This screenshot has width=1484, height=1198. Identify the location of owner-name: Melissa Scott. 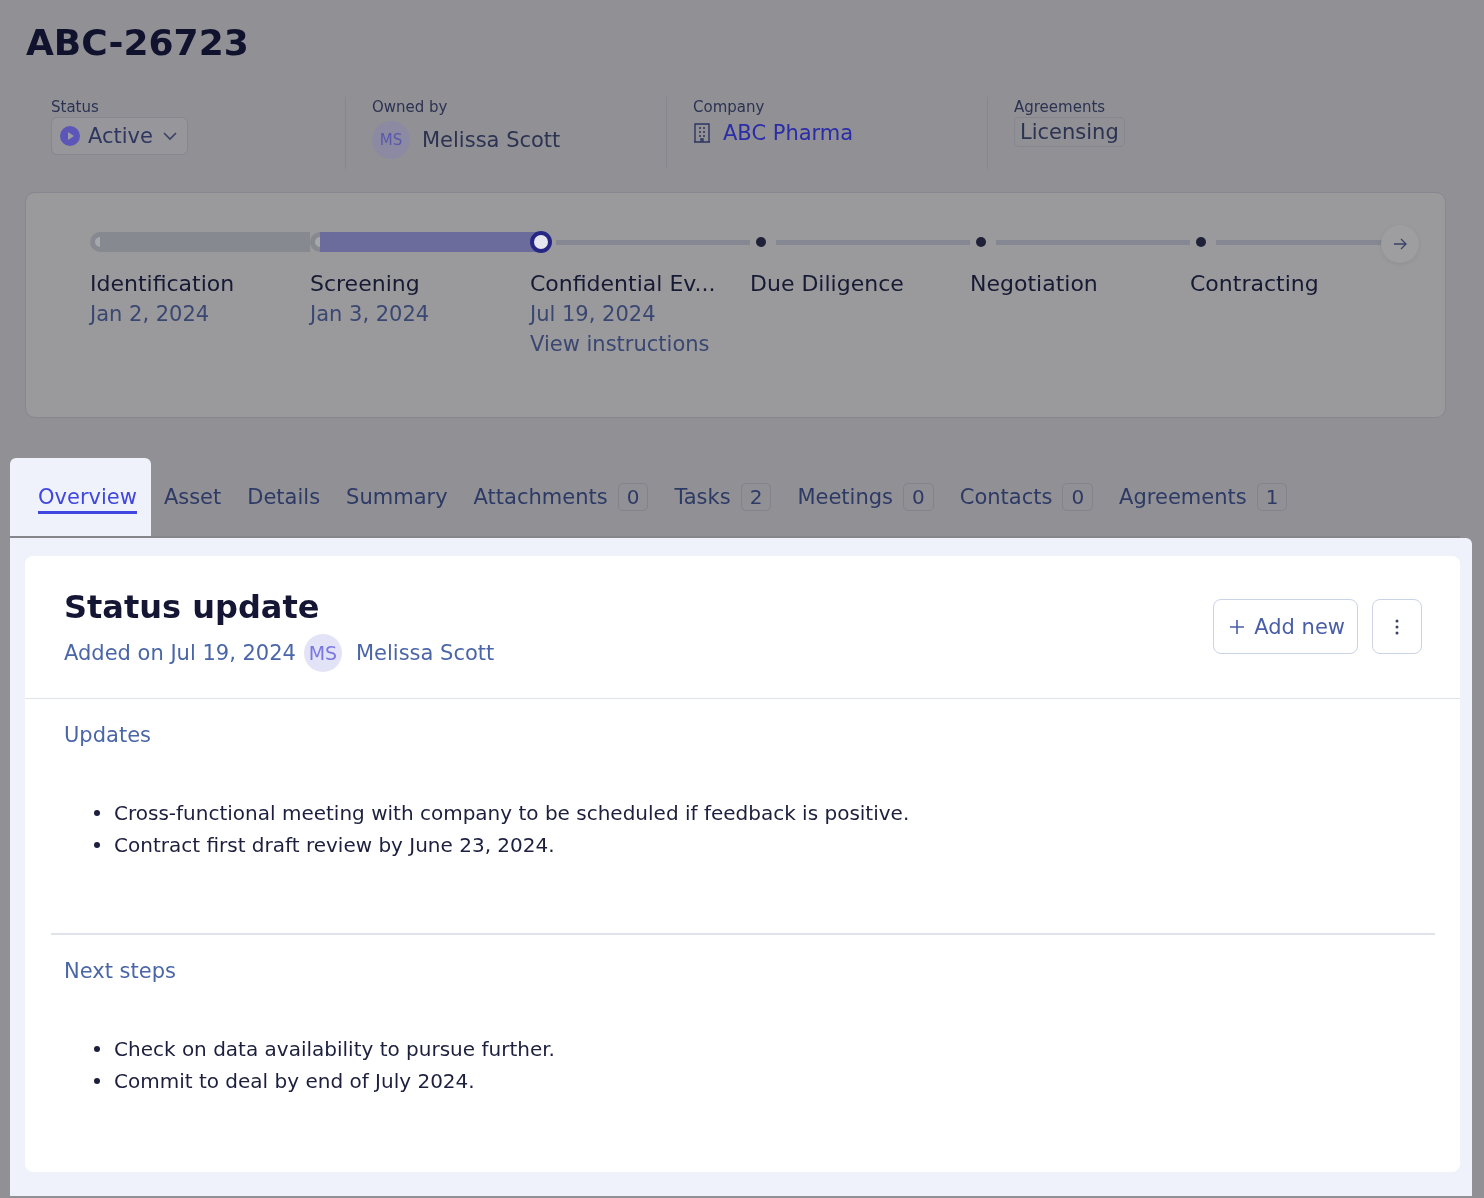
(491, 140).